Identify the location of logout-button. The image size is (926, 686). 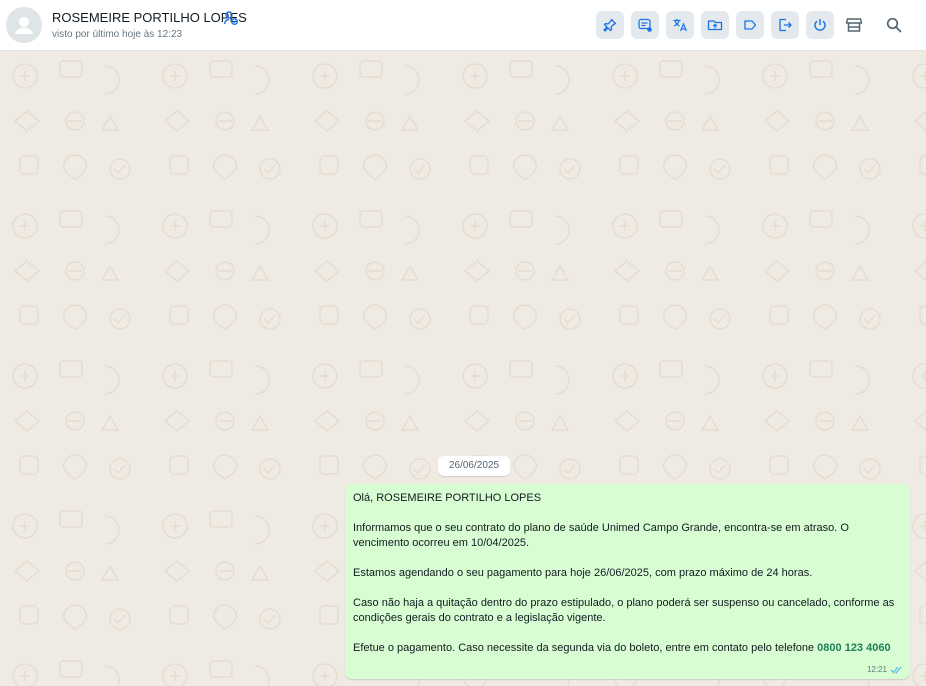
(785, 25).